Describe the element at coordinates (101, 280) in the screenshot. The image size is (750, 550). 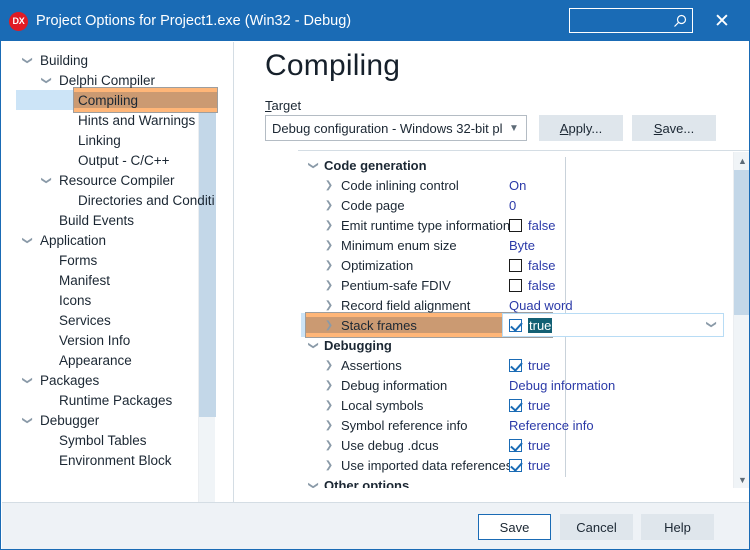
I see `sidebar-item-manifest: Manifest` at that location.